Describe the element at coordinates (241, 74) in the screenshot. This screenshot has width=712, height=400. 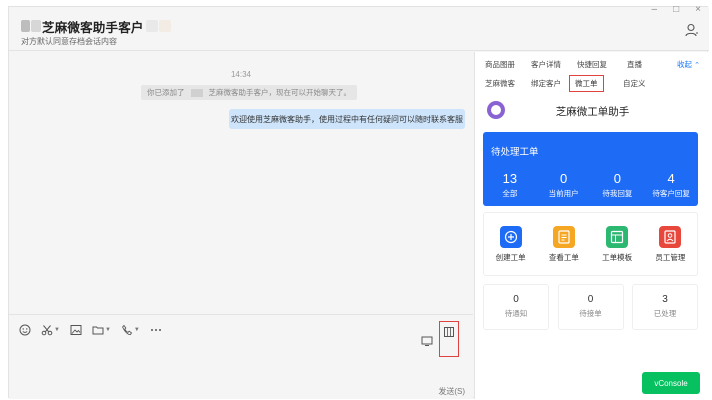
I see `message-timestamp: 14:34` at that location.